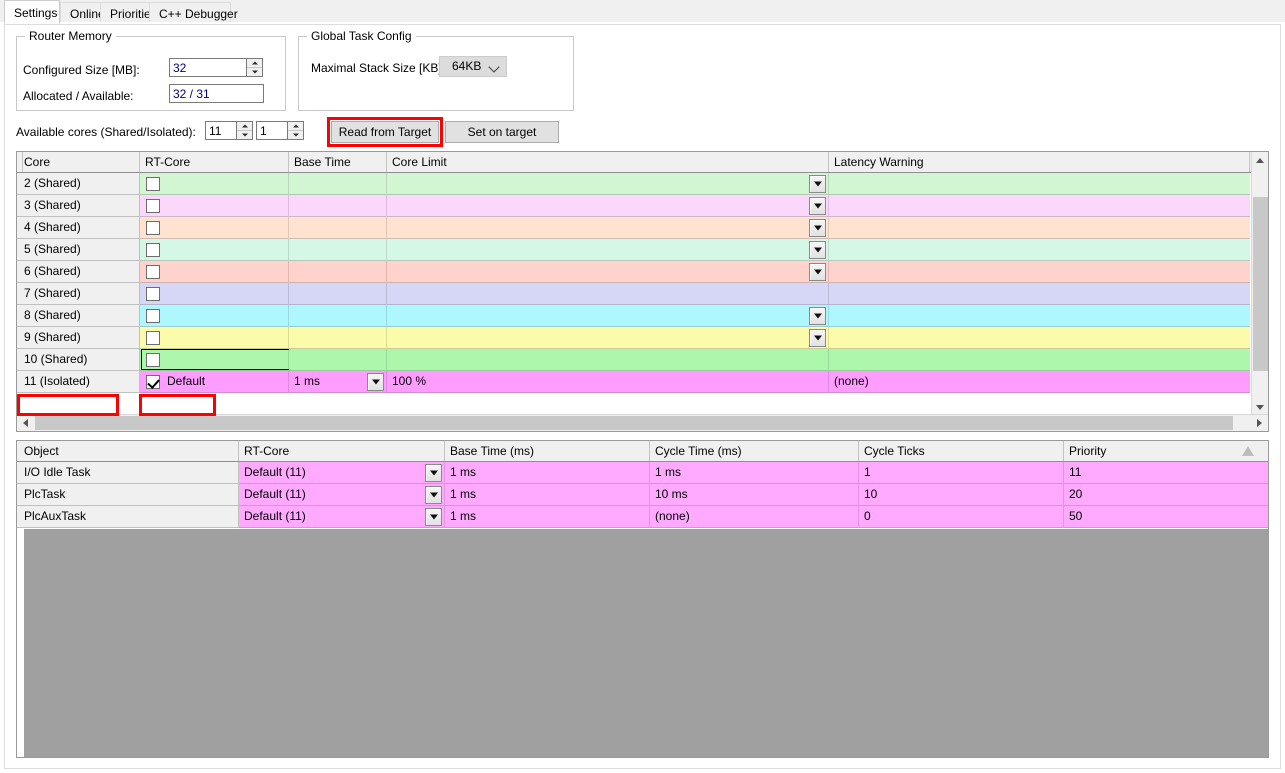 The width and height of the screenshot is (1285, 773). I want to click on set-on-target-button: Set on target, so click(502, 132).